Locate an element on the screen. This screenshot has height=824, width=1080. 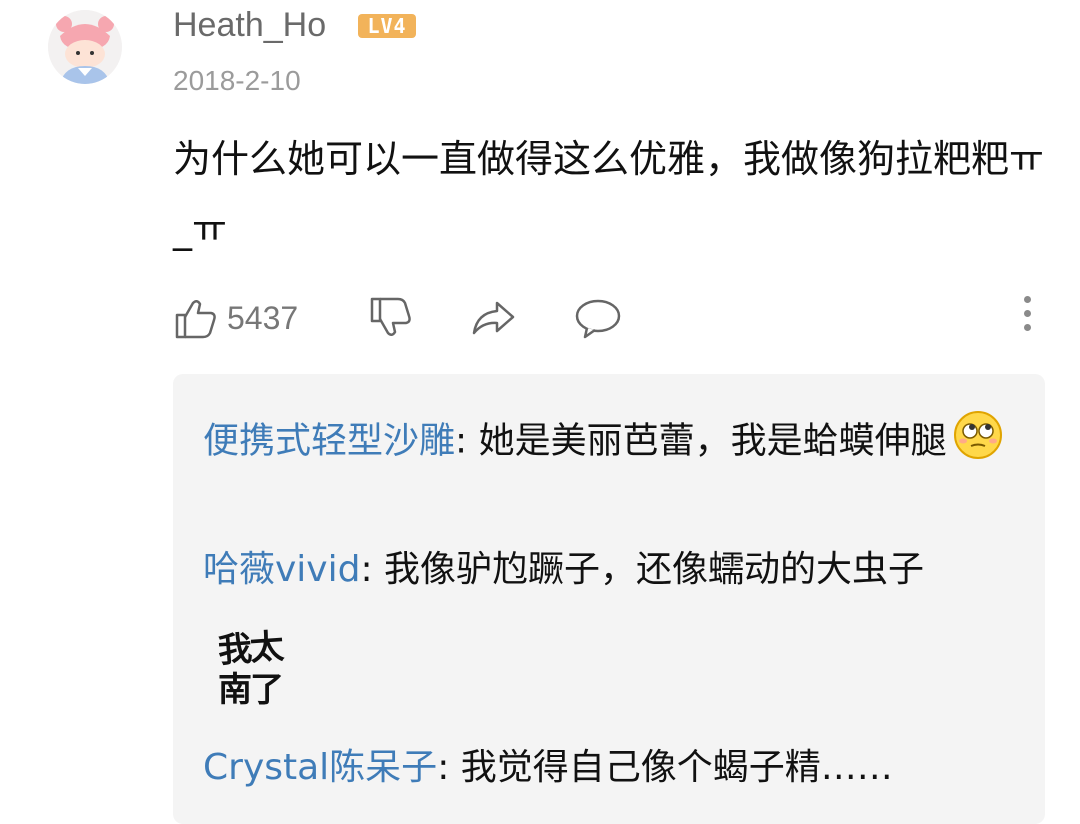
sticker-line: 南了 is located at coordinates (251, 690).